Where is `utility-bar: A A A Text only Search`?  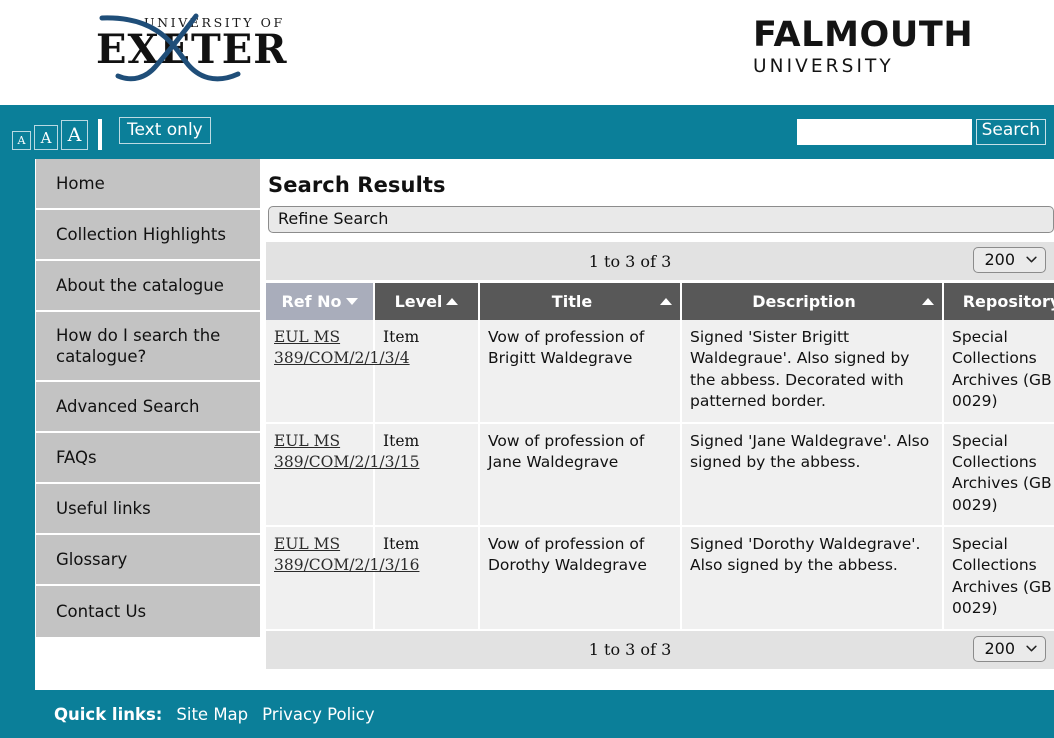
utility-bar: A A A Text only Search is located at coordinates (527, 132).